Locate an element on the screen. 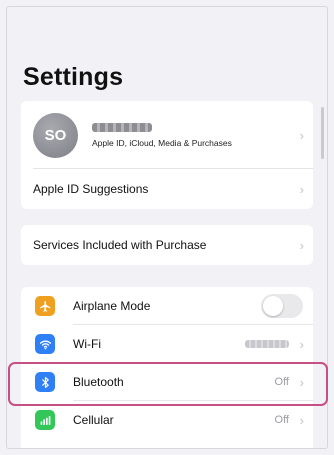  wifi-network-name-blurred is located at coordinates (267, 344).